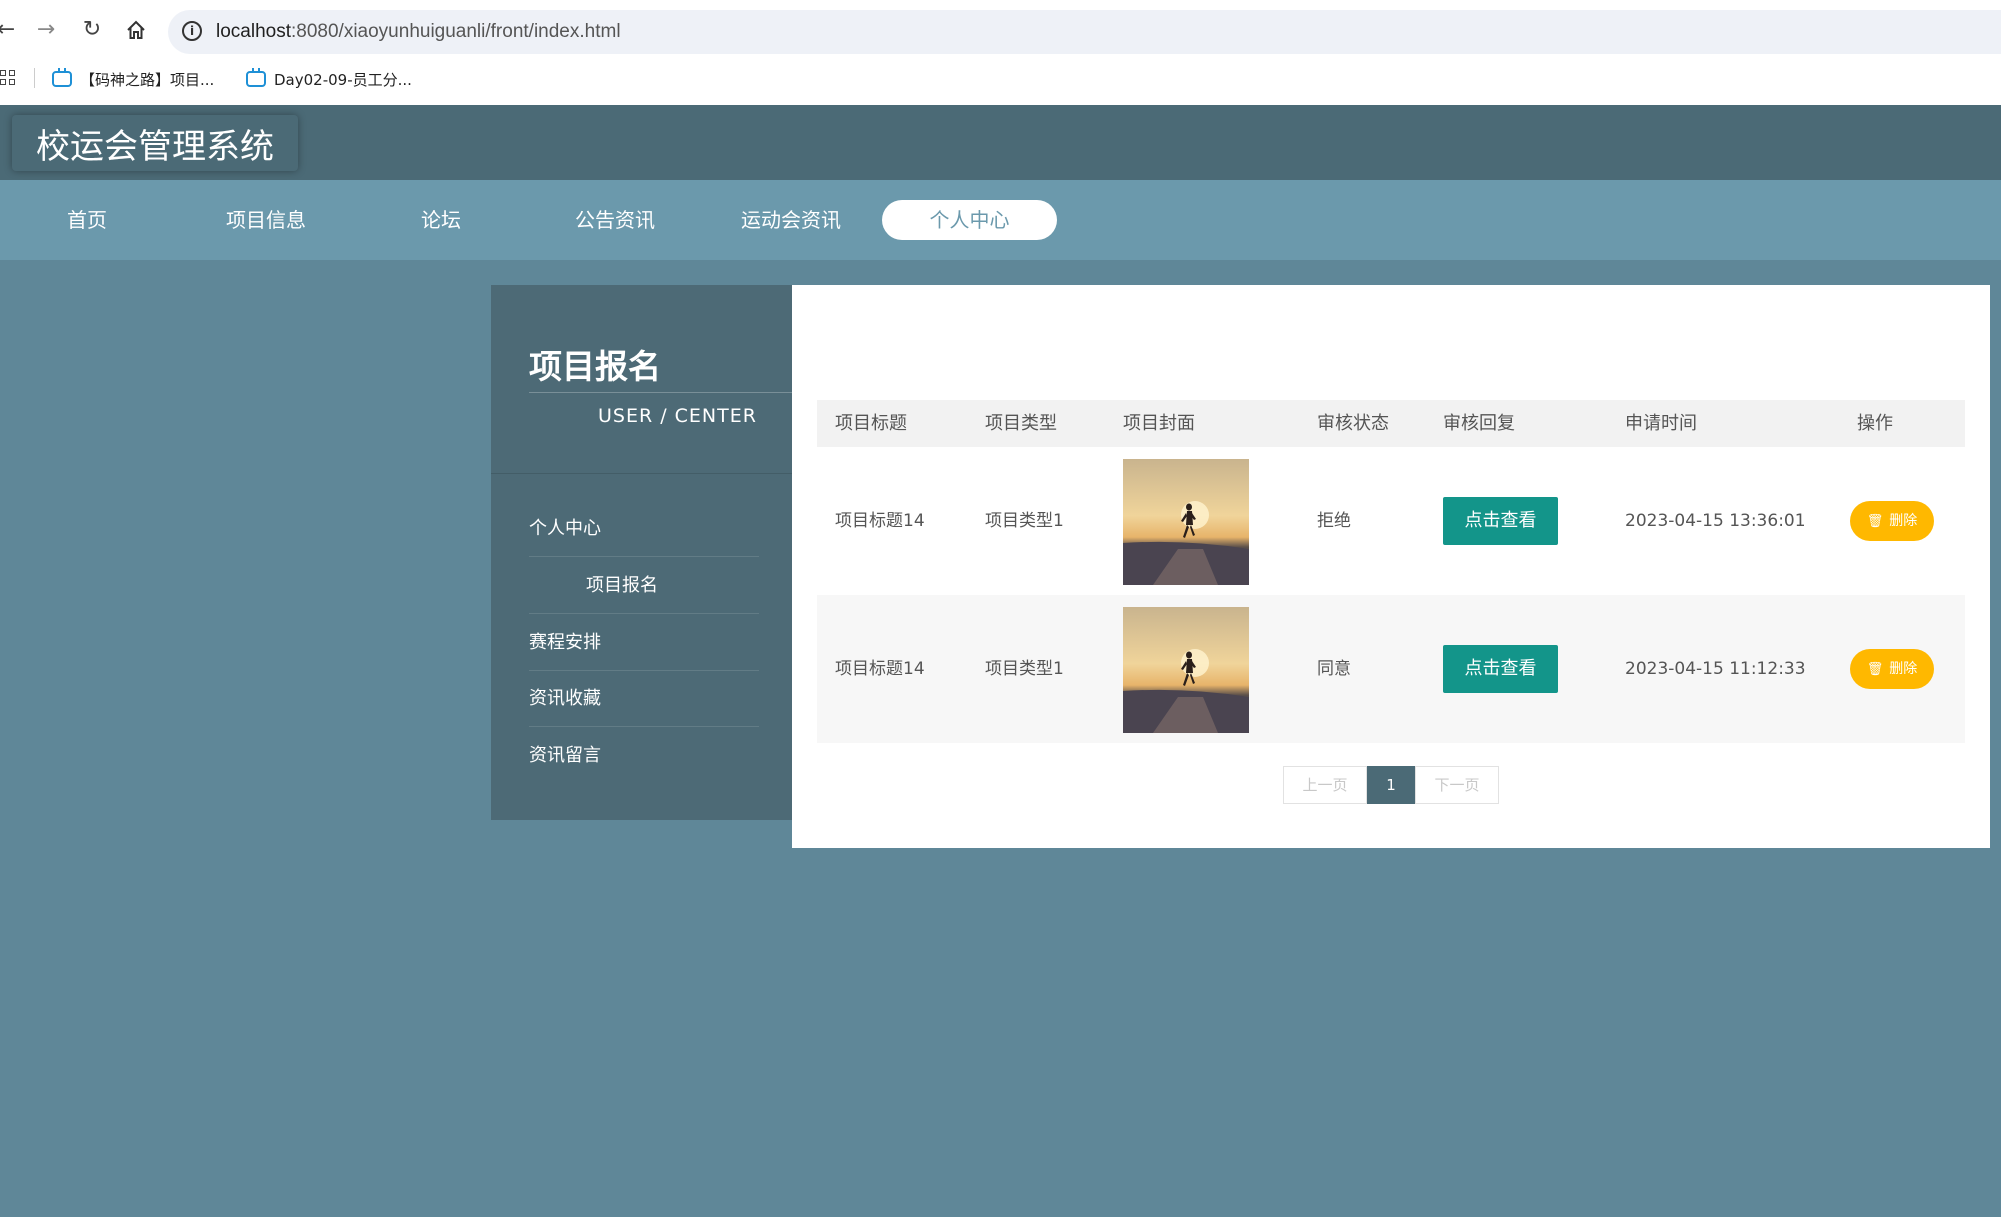 The width and height of the screenshot is (2001, 1217). I want to click on back-icon: ←, so click(9, 30).